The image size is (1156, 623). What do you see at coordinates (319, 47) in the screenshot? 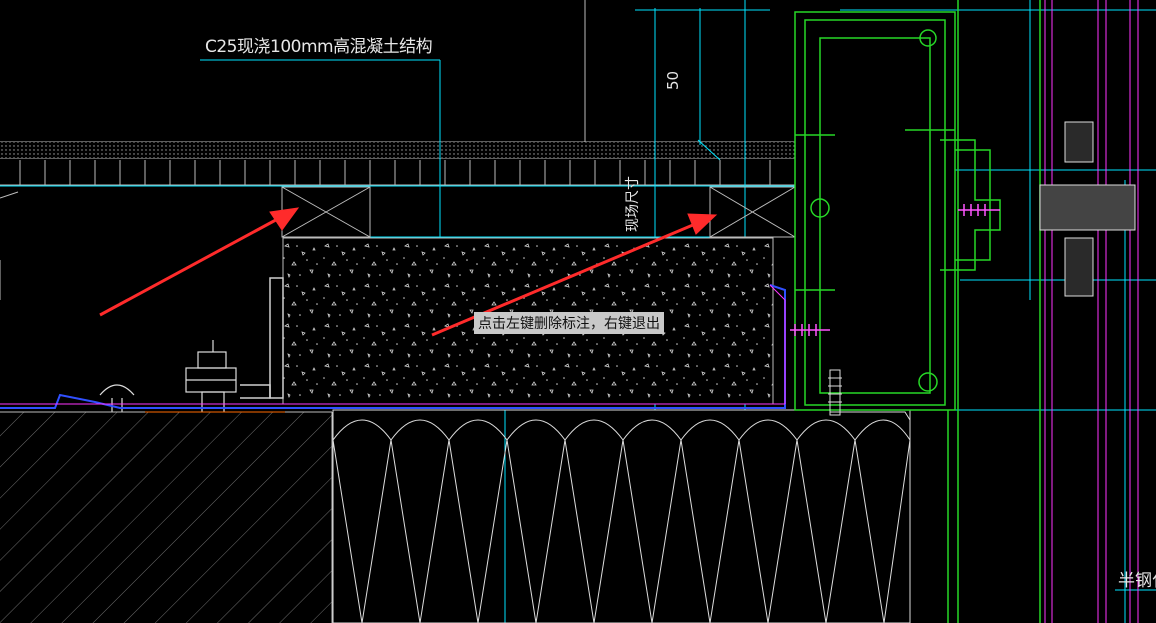
I see `structure-label: C25现浇100mm高混凝土结构` at bounding box center [319, 47].